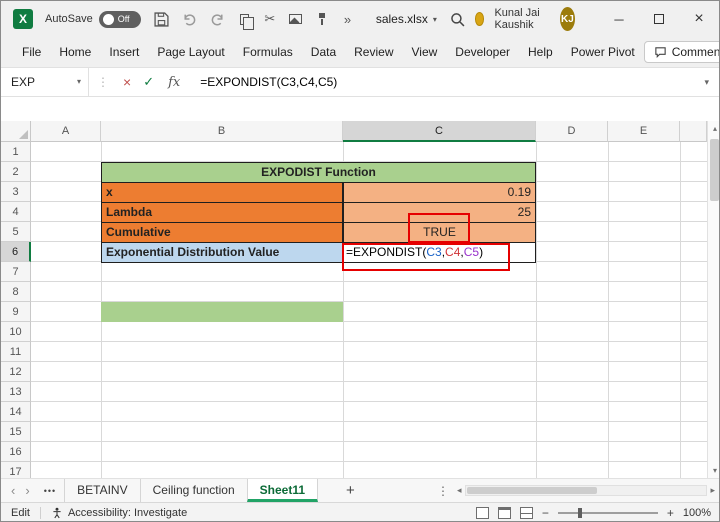  What do you see at coordinates (16, 152) in the screenshot?
I see `row-header-1: 1` at bounding box center [16, 152].